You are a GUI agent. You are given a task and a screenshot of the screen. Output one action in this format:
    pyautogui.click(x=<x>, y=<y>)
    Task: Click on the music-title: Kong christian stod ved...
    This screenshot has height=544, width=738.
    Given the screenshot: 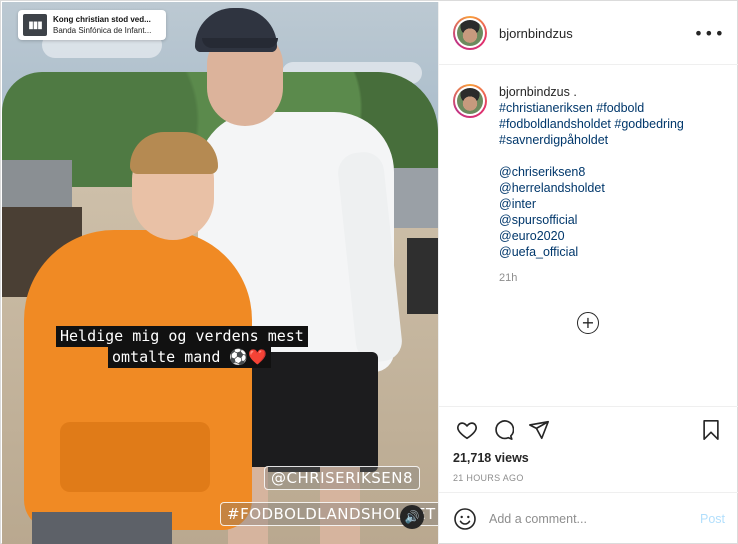 What is the action you would take?
    pyautogui.click(x=102, y=19)
    